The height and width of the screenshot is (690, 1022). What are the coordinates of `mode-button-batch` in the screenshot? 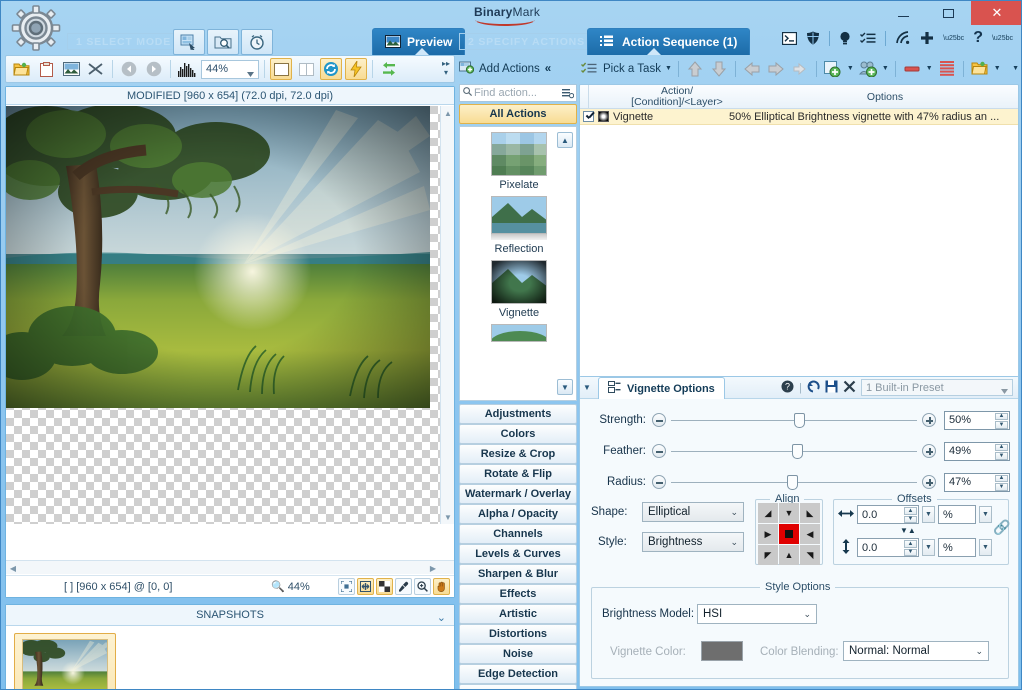 It's located at (189, 42).